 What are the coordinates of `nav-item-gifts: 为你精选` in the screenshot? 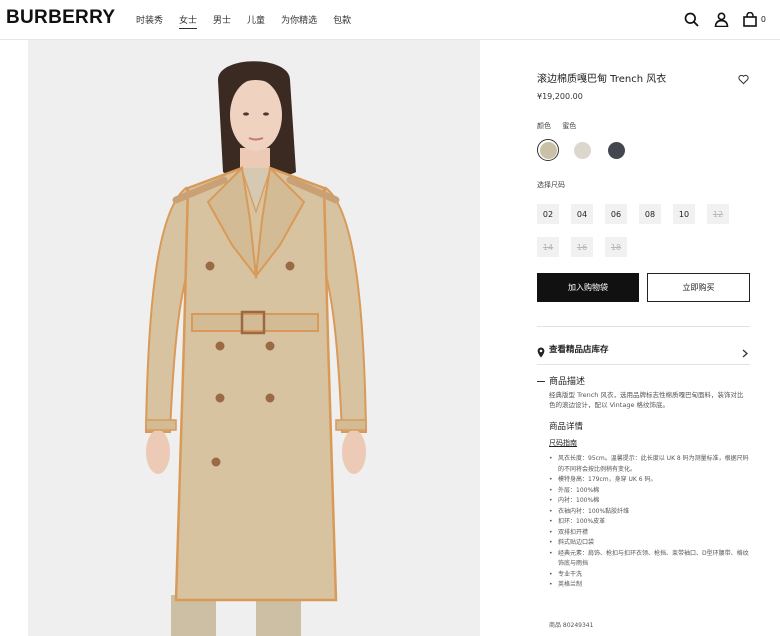 It's located at (299, 21).